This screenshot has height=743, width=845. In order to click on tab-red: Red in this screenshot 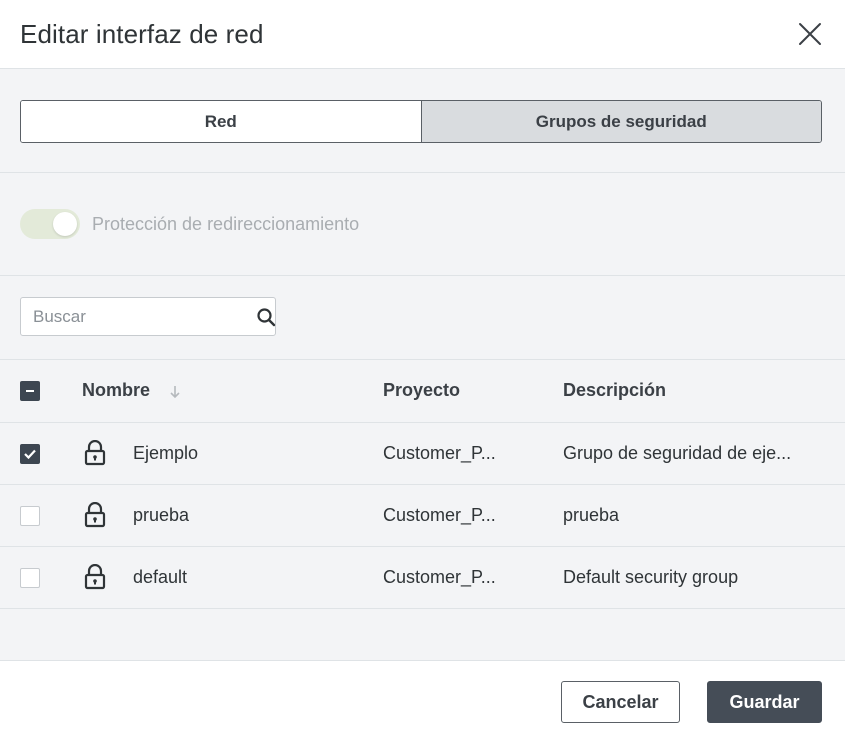, I will do `click(221, 121)`.